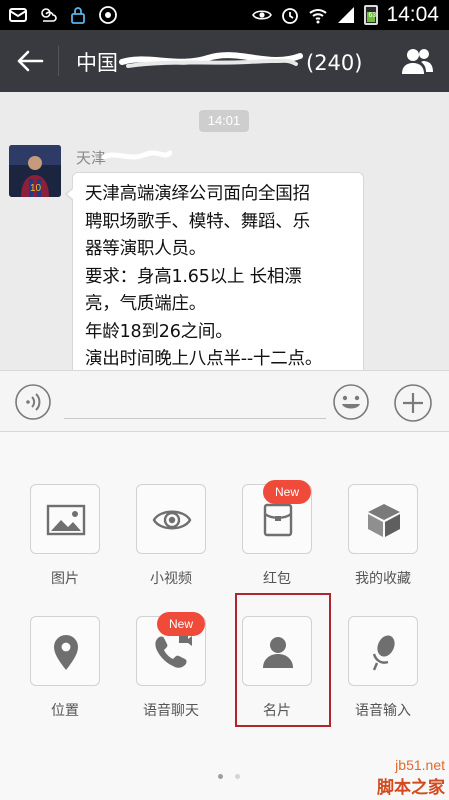  I want to click on signal-icon, so click(346, 15).